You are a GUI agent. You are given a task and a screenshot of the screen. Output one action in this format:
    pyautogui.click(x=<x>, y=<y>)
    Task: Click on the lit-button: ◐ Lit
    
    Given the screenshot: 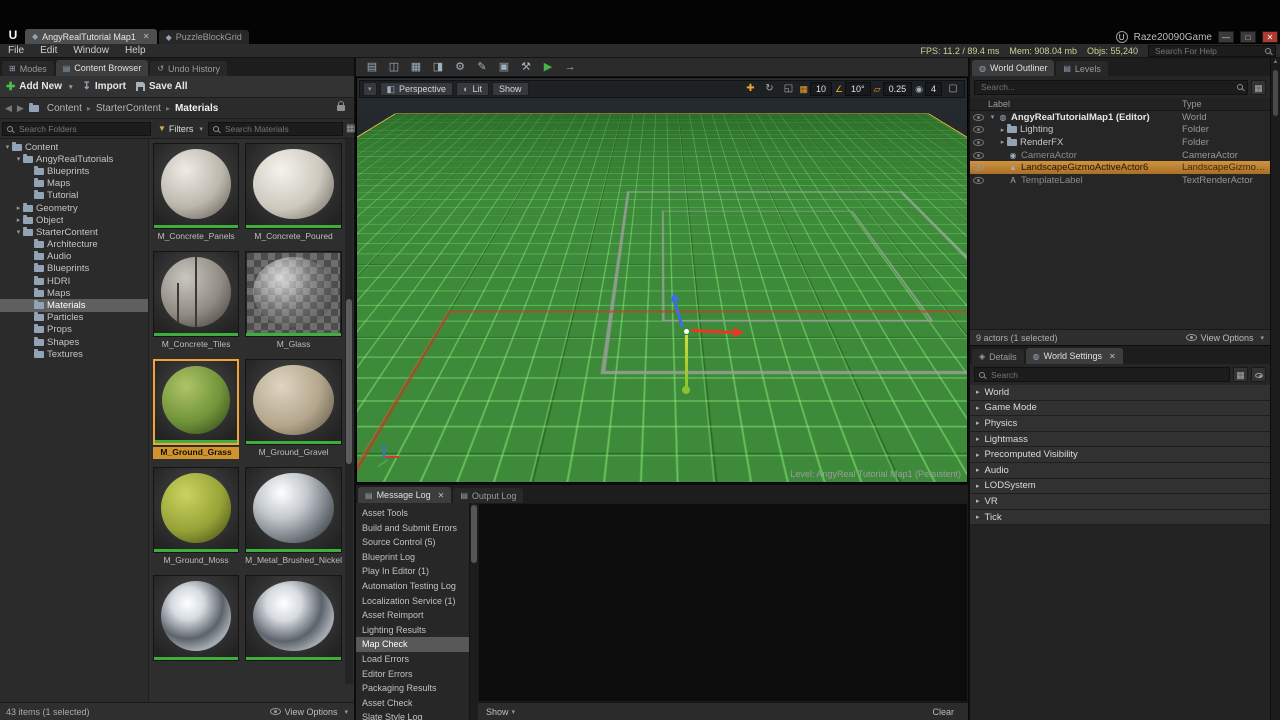 What is the action you would take?
    pyautogui.click(x=473, y=89)
    